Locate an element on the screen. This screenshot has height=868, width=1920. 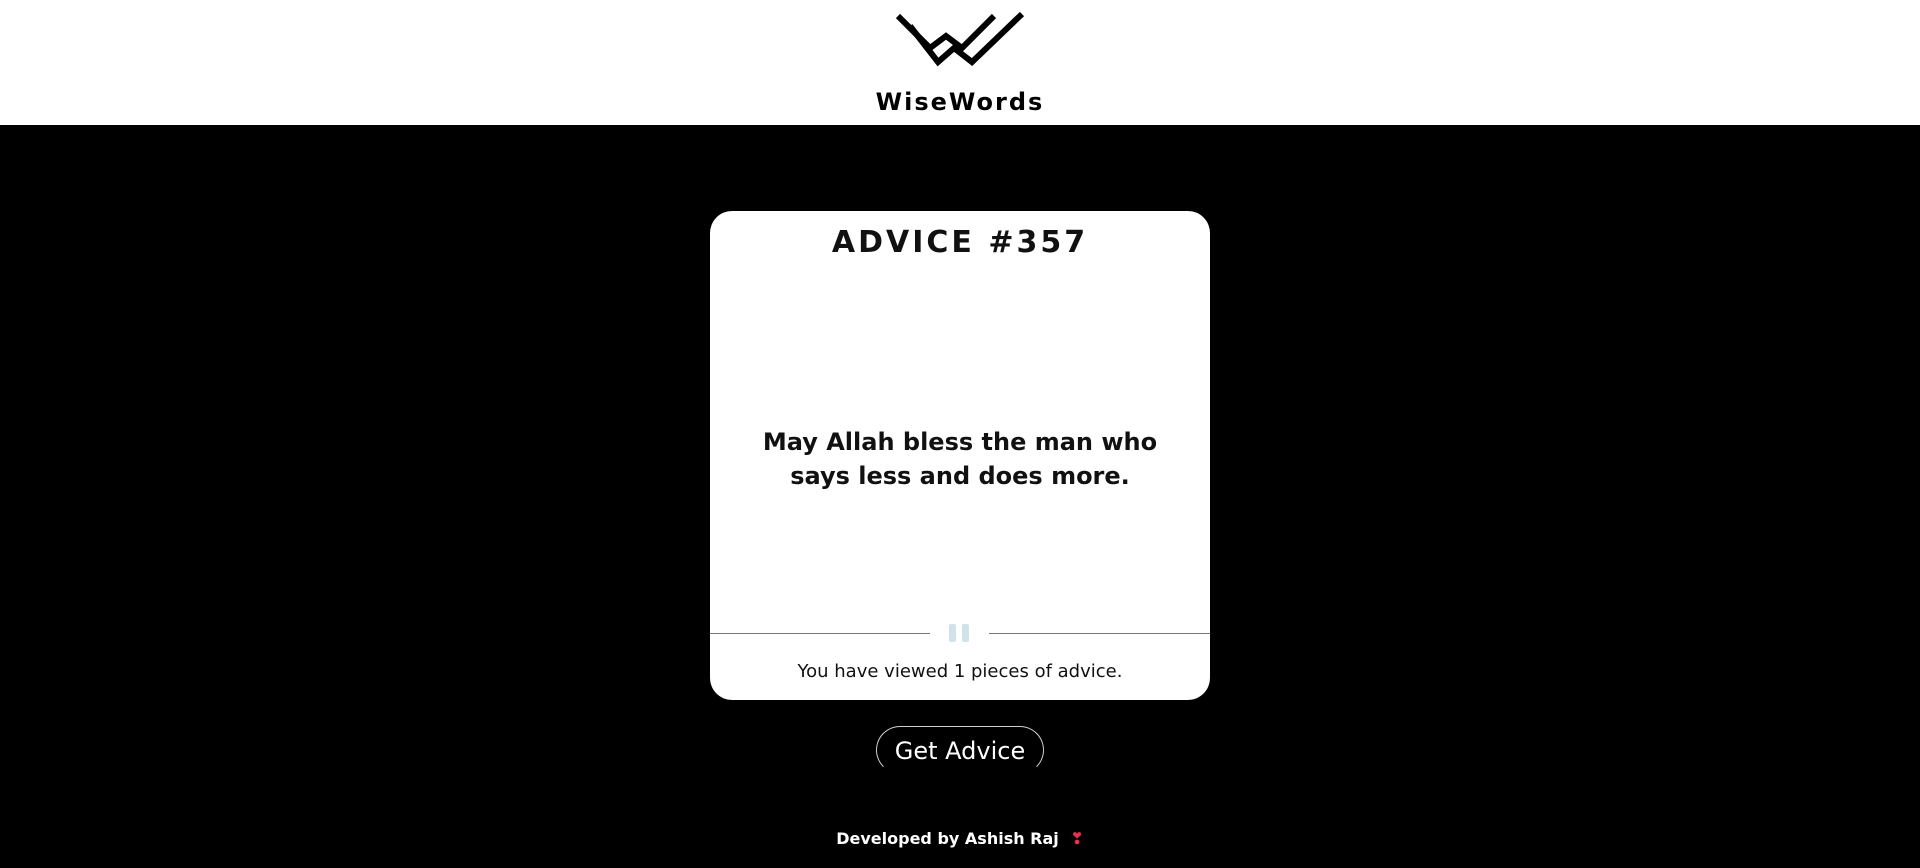
brand-name: WiseWords is located at coordinates (960, 102).